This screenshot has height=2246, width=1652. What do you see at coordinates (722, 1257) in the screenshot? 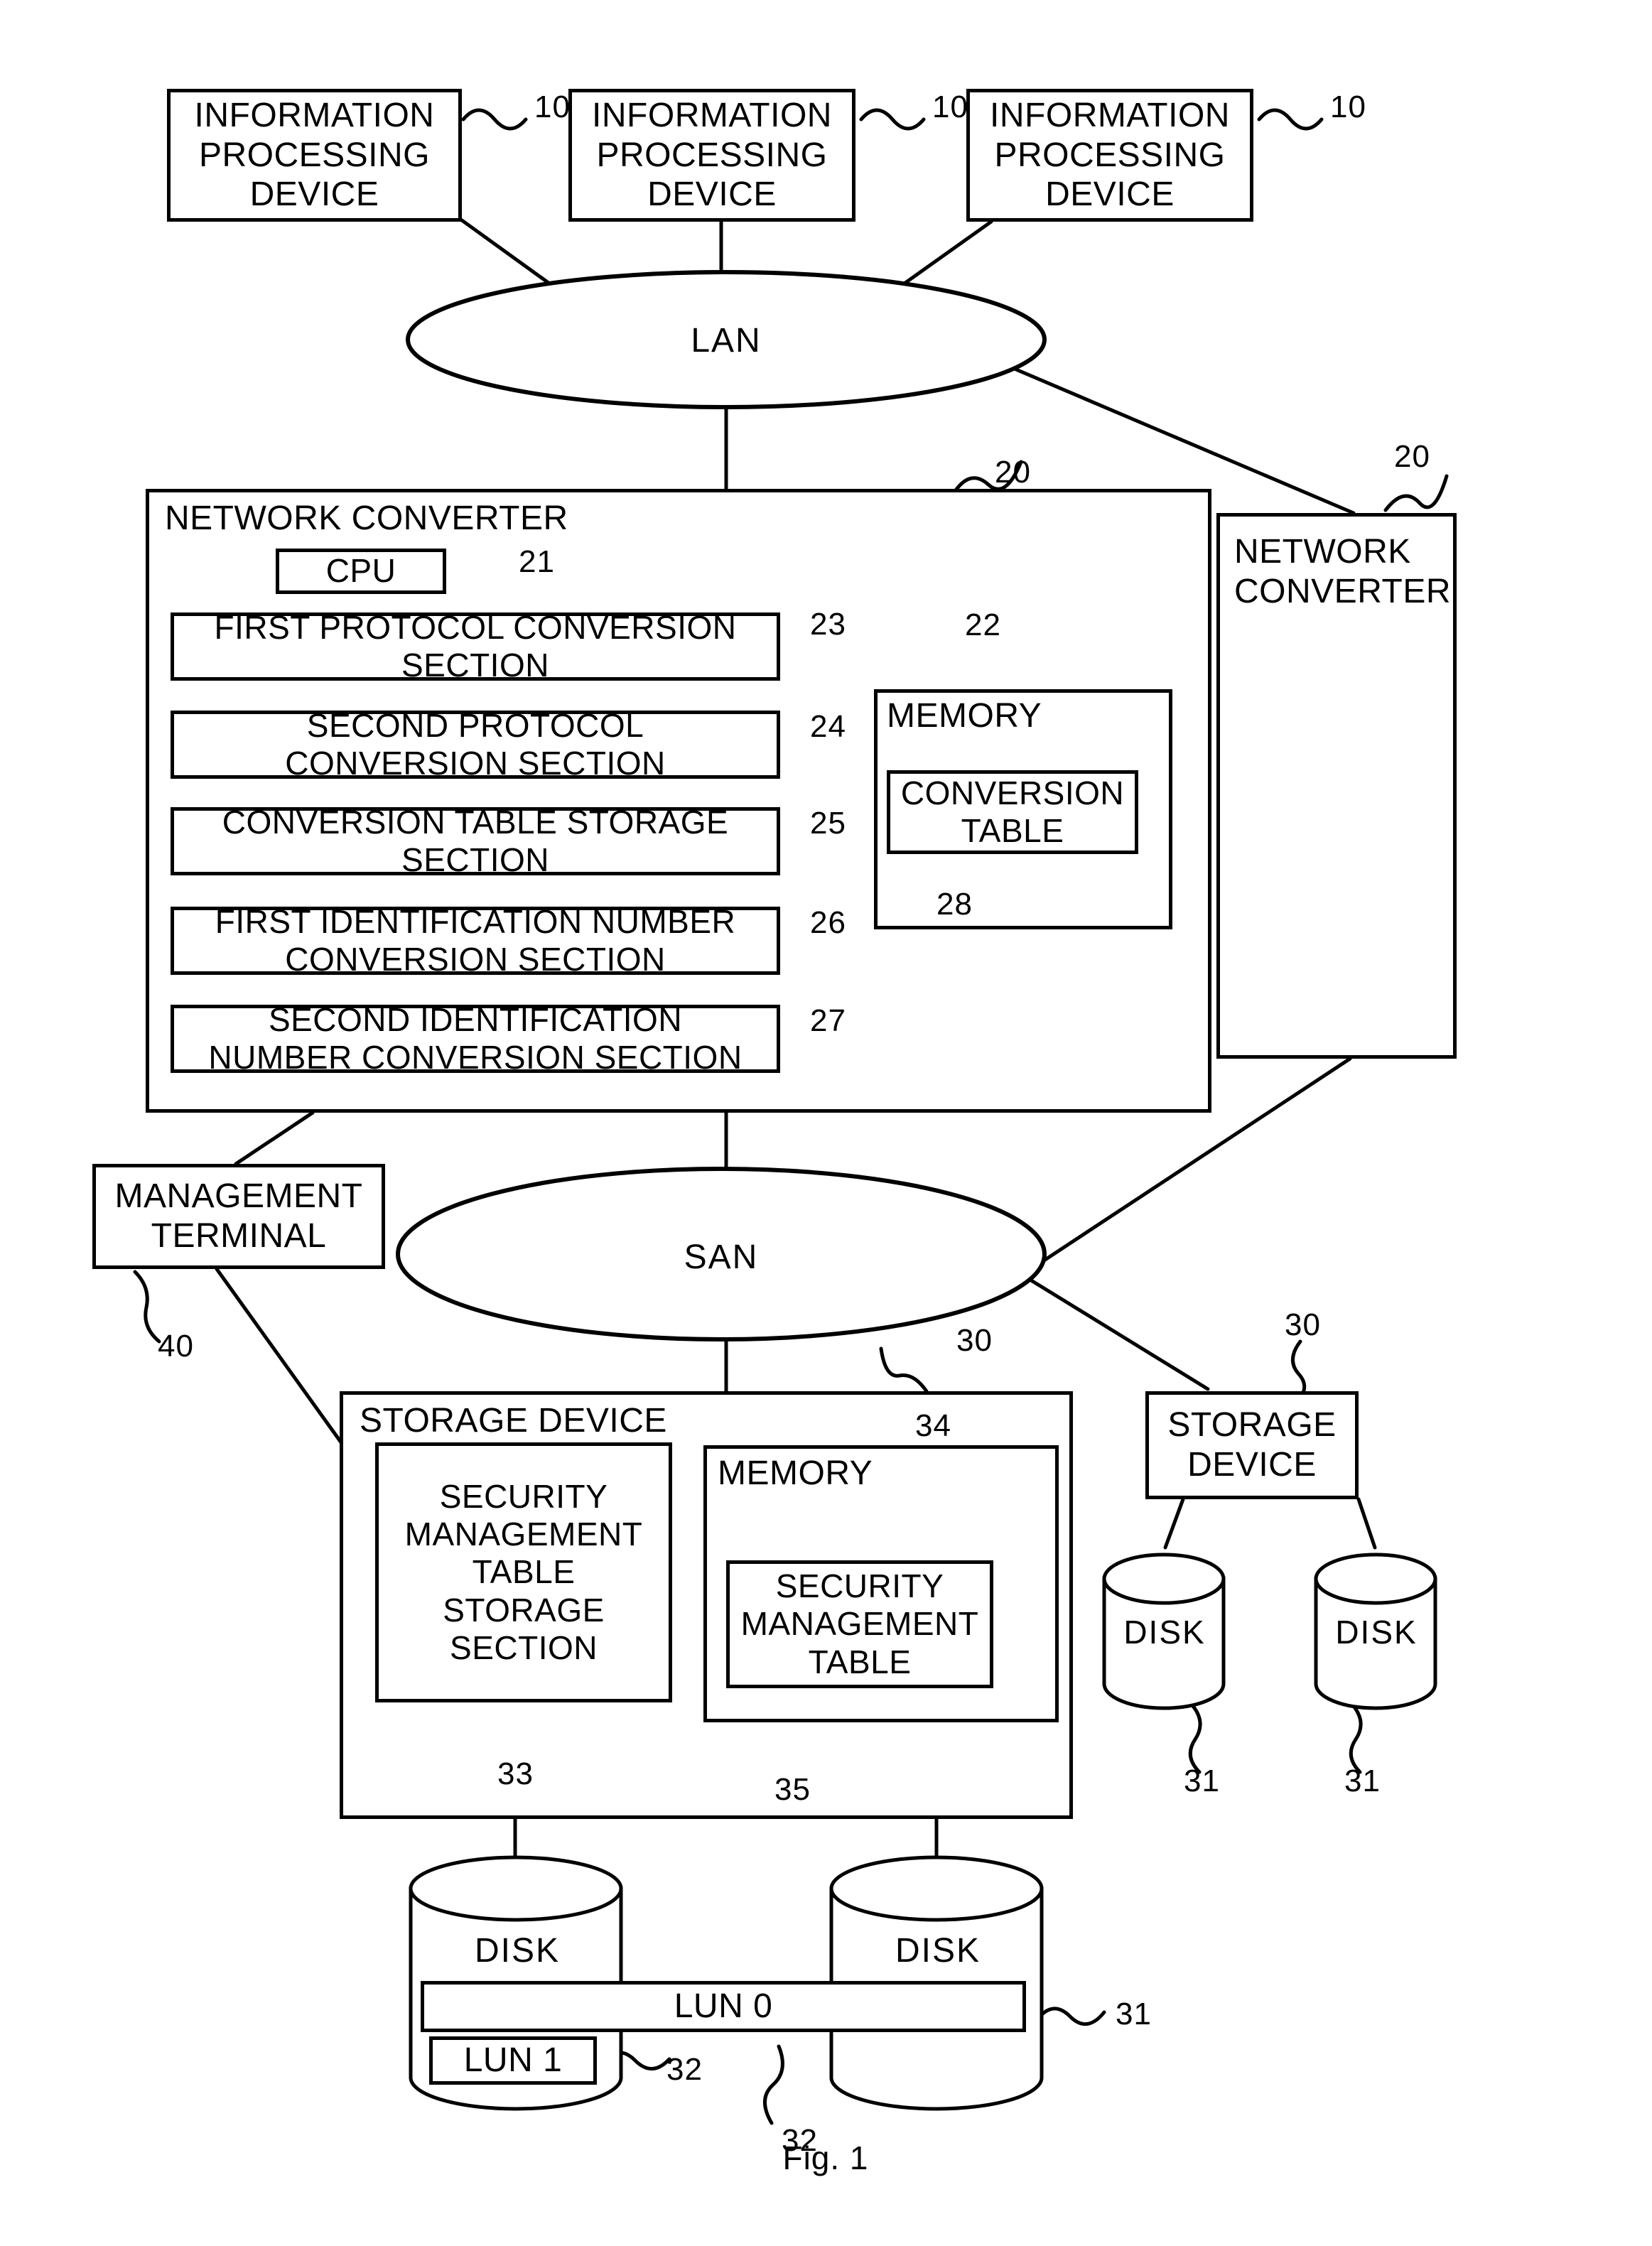
I see `san-label: SAN` at bounding box center [722, 1257].